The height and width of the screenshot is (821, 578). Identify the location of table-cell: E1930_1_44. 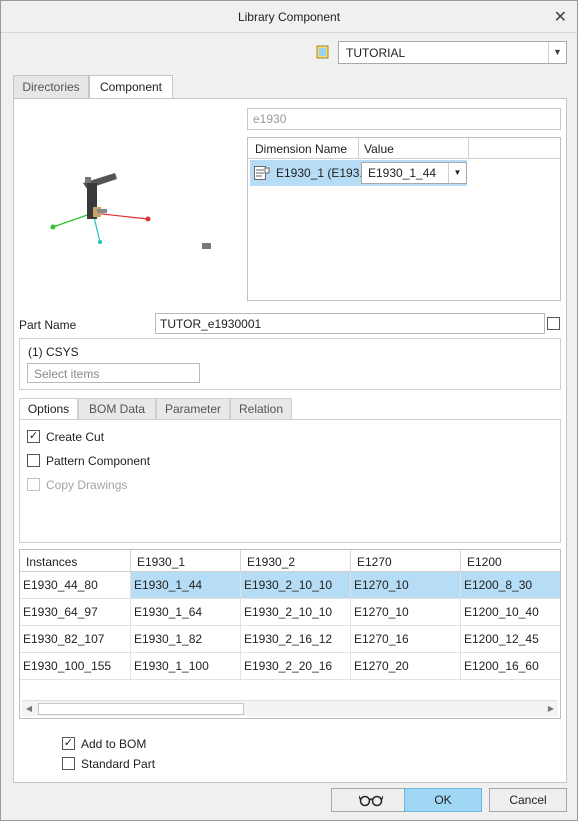
(186, 585).